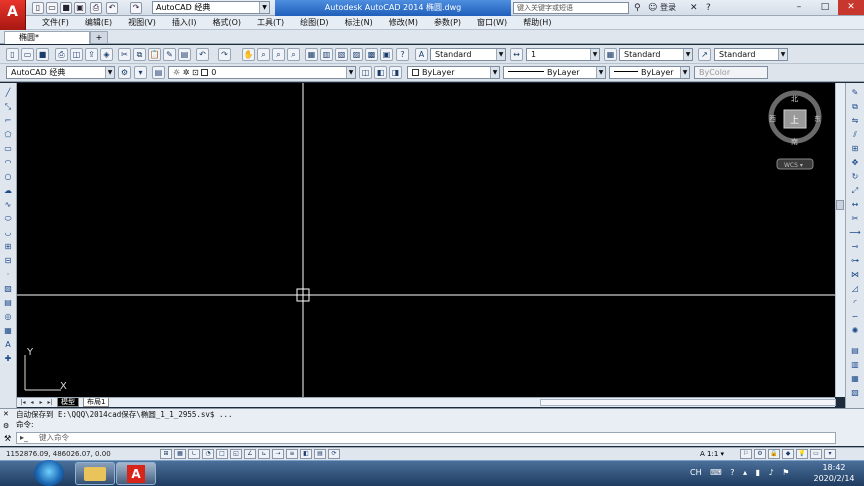  What do you see at coordinates (341, 54) in the screenshot?
I see `tool-palettes-icon: ▧` at bounding box center [341, 54].